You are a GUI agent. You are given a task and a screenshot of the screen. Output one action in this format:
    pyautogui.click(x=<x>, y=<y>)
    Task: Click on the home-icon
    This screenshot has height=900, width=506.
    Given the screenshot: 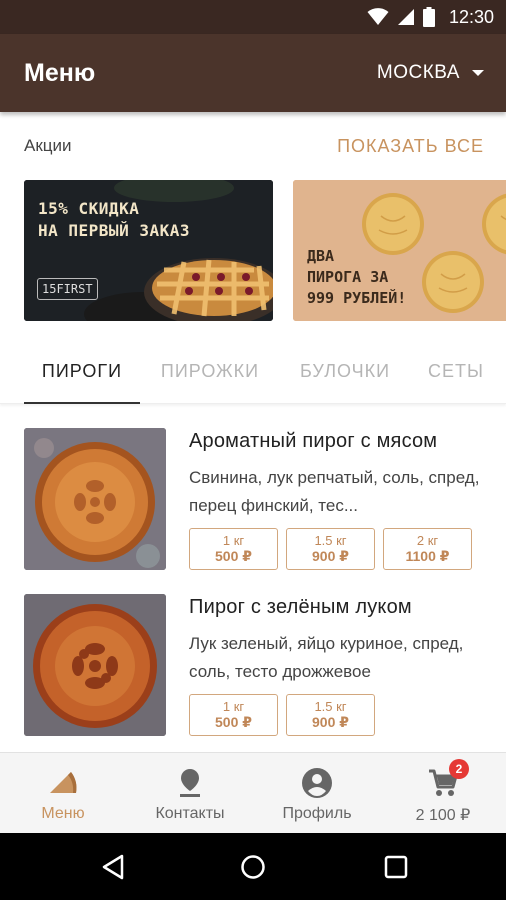 What is the action you would take?
    pyautogui.click(x=253, y=867)
    